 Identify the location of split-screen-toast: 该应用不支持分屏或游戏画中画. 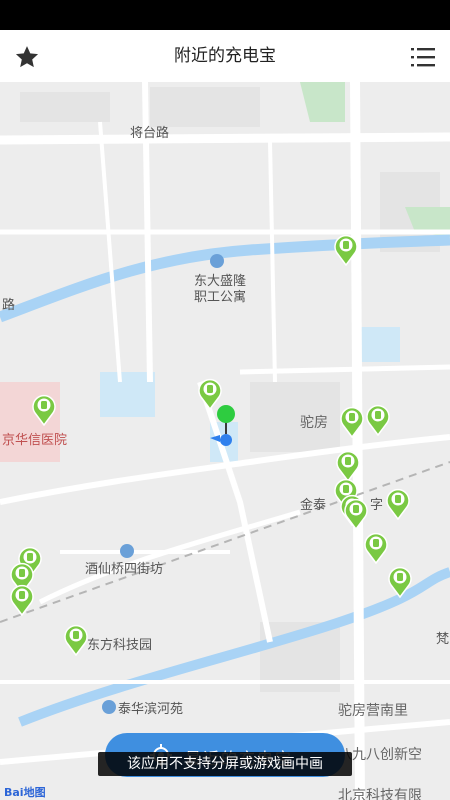
(225, 764).